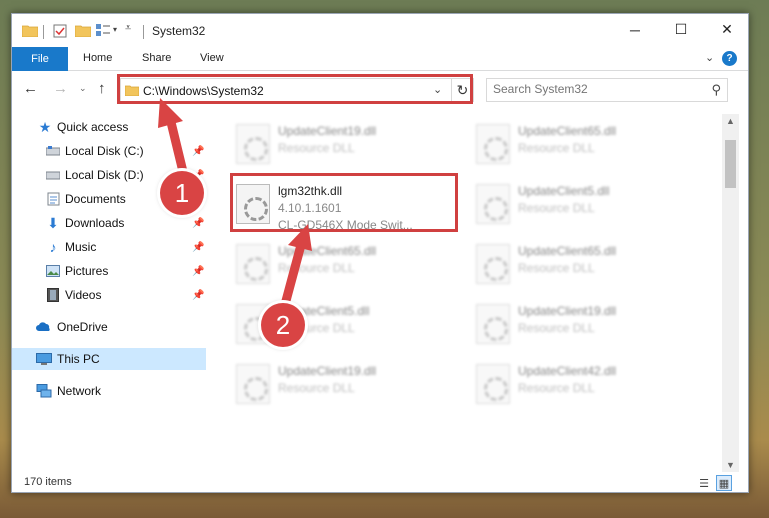  Describe the element at coordinates (109, 391) in the screenshot. I see `sidebar-item-network: Network` at that location.